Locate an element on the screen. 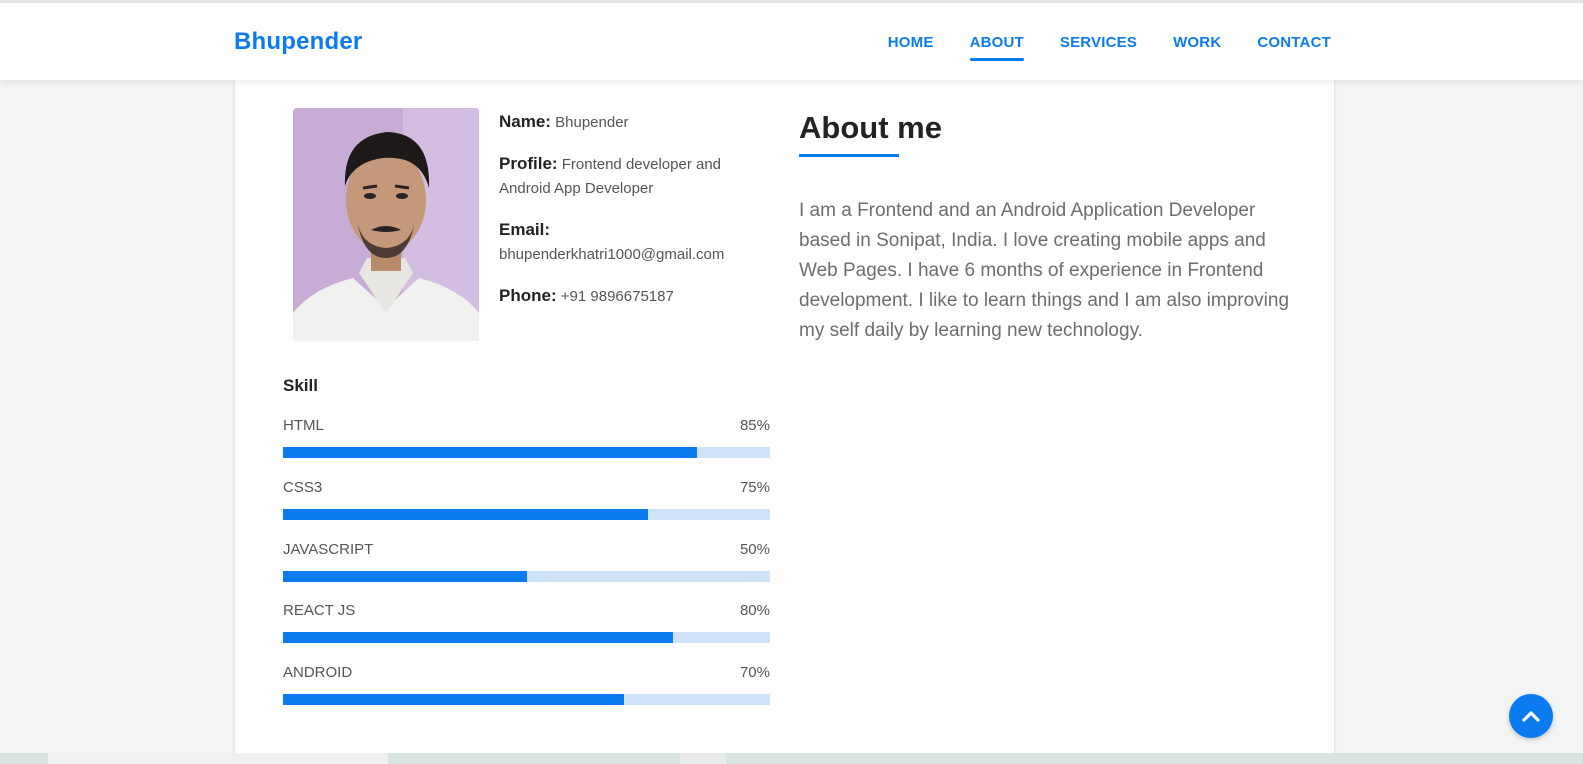 The height and width of the screenshot is (764, 1583). phone-label: Phone: is located at coordinates (528, 295).